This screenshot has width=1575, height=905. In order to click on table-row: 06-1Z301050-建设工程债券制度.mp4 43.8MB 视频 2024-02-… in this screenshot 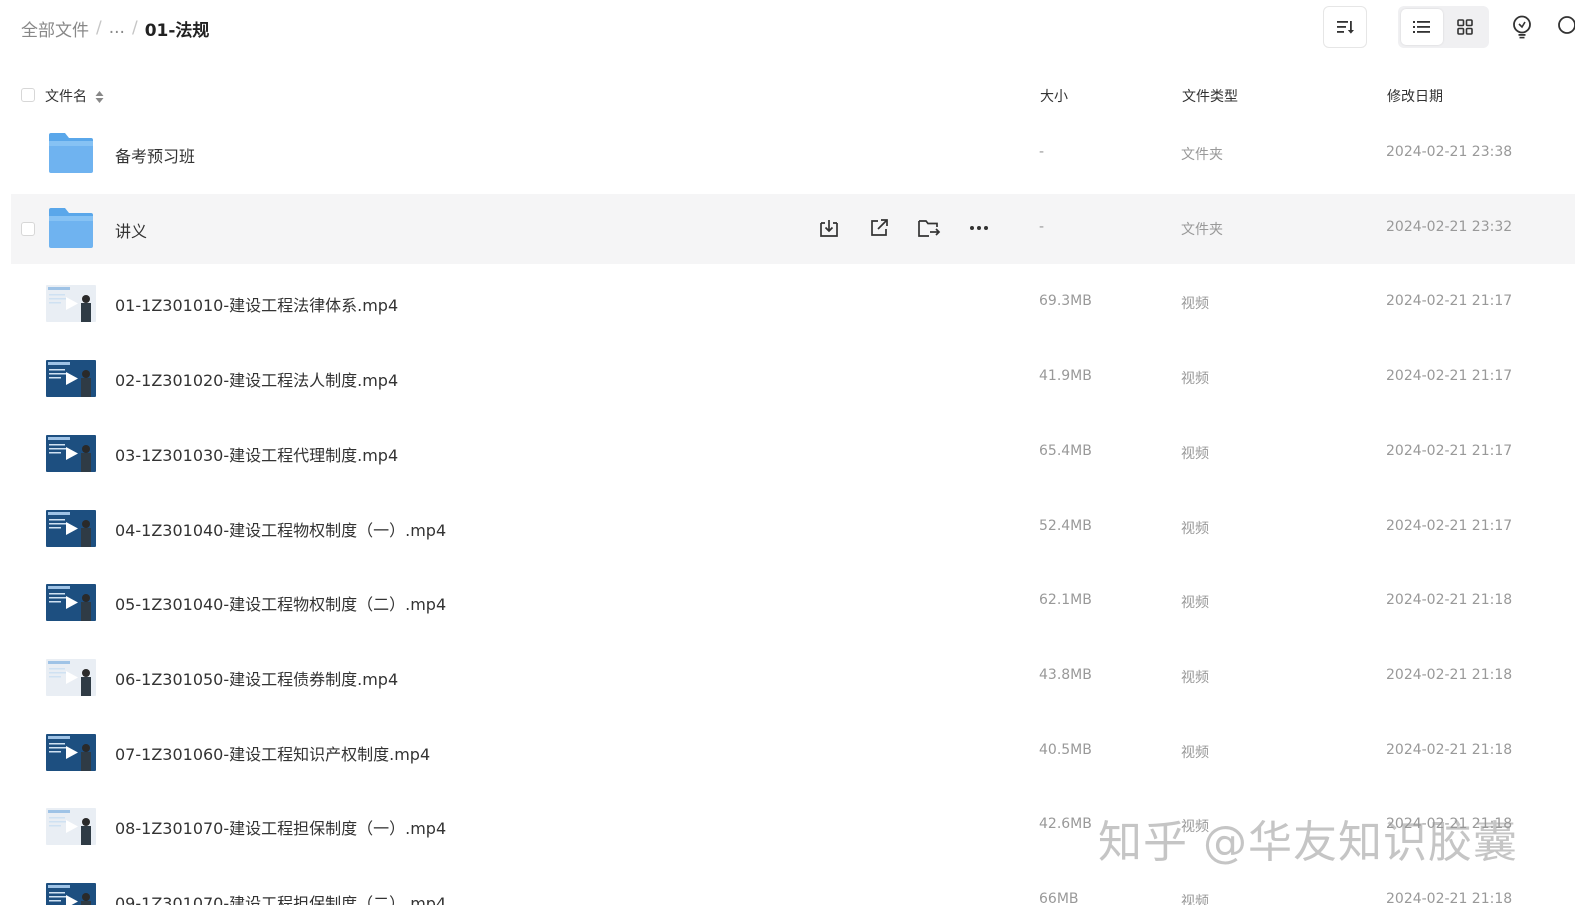, I will do `click(793, 677)`.